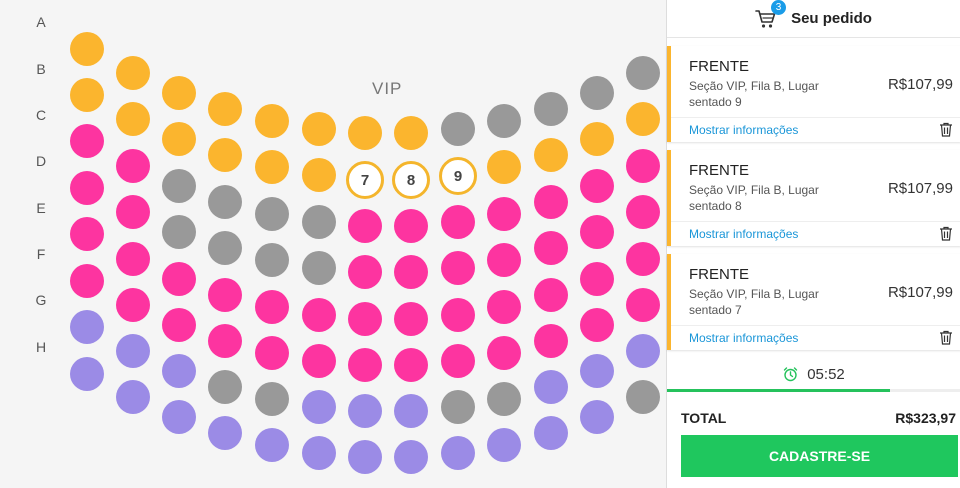 The width and height of the screenshot is (960, 488). What do you see at coordinates (365, 180) in the screenshot?
I see `selected-seat-7: 7` at bounding box center [365, 180].